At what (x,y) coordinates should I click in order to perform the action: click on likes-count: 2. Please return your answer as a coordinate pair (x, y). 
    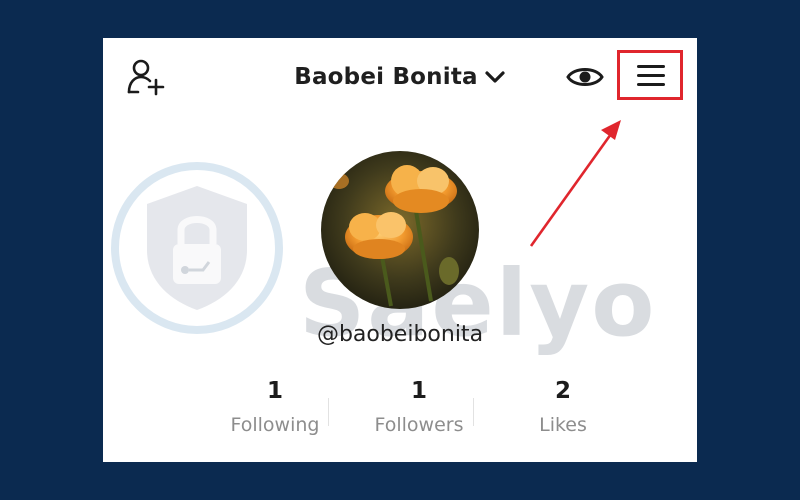
    Looking at the image, I should click on (562, 391).